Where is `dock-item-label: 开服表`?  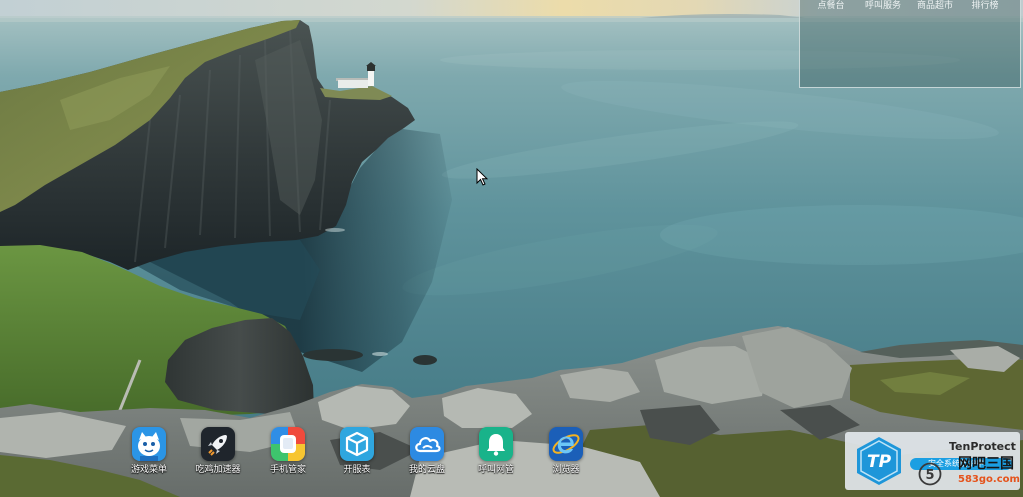 dock-item-label: 开服表 is located at coordinates (357, 470).